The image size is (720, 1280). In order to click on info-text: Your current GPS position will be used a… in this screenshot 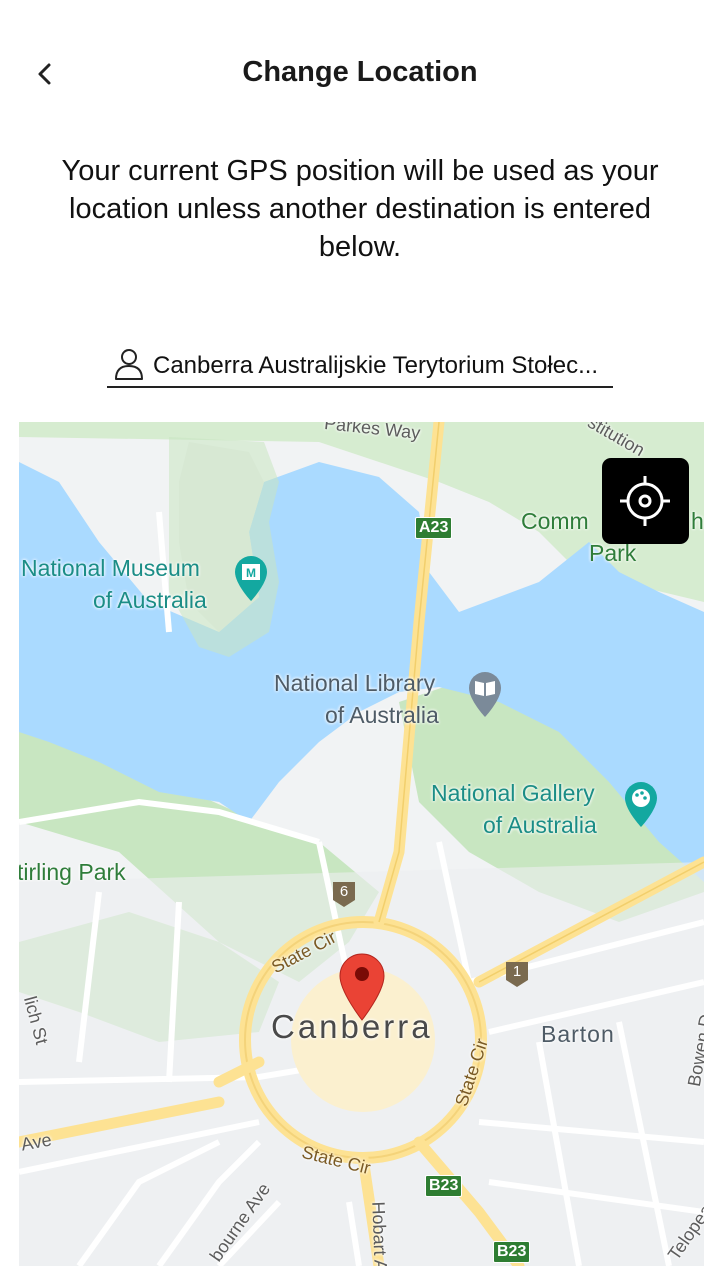, I will do `click(360, 209)`.